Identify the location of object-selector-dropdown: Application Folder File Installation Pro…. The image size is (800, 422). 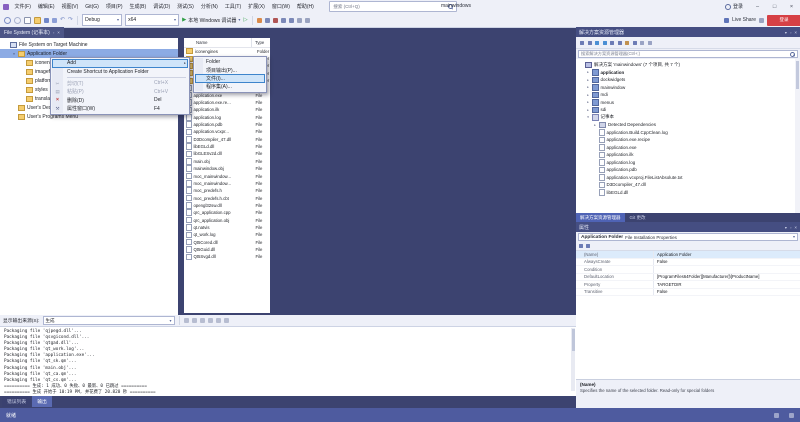
(688, 237).